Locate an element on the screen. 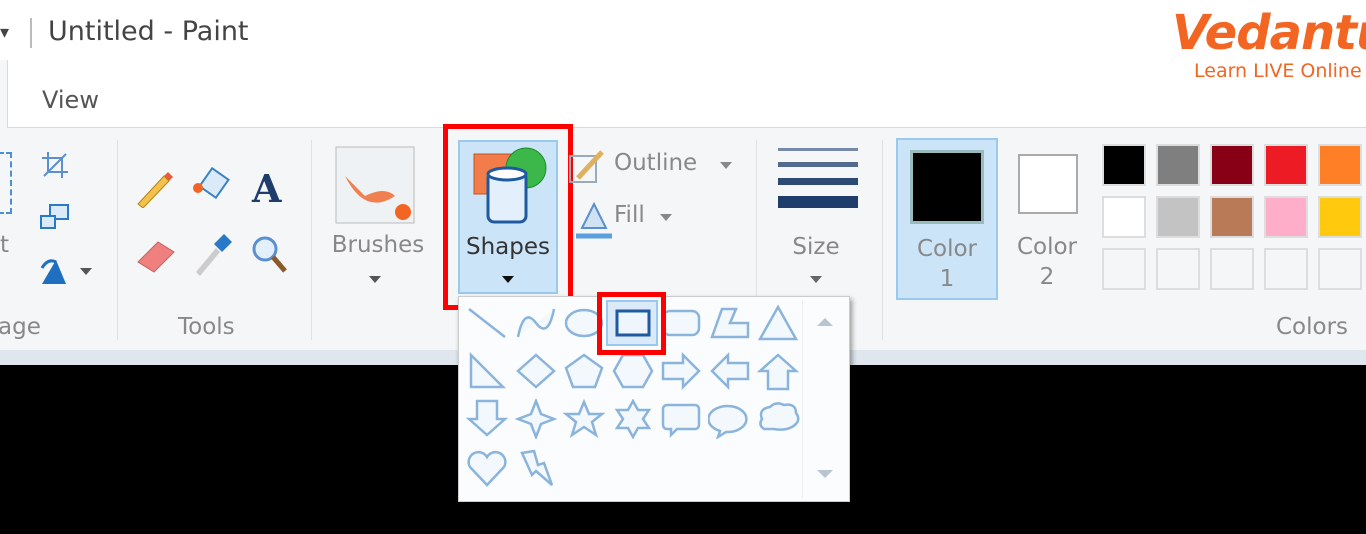 This screenshot has width=1366, height=534. logo-tagline: Learn LIVE Online is located at coordinates (1278, 71).